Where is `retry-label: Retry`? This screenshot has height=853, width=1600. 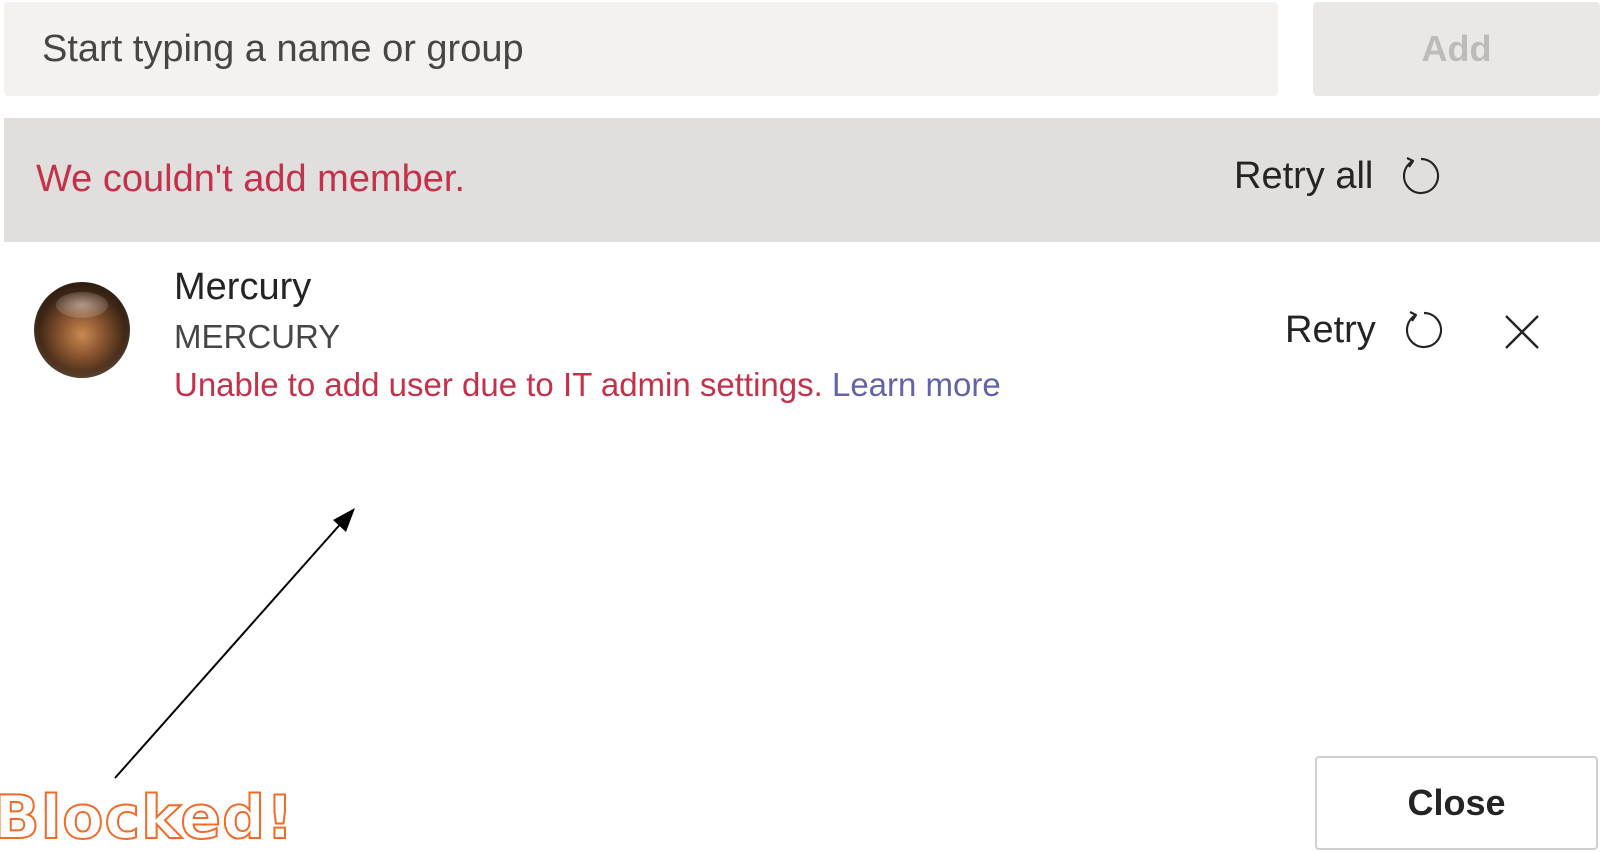 retry-label: Retry is located at coordinates (1330, 329).